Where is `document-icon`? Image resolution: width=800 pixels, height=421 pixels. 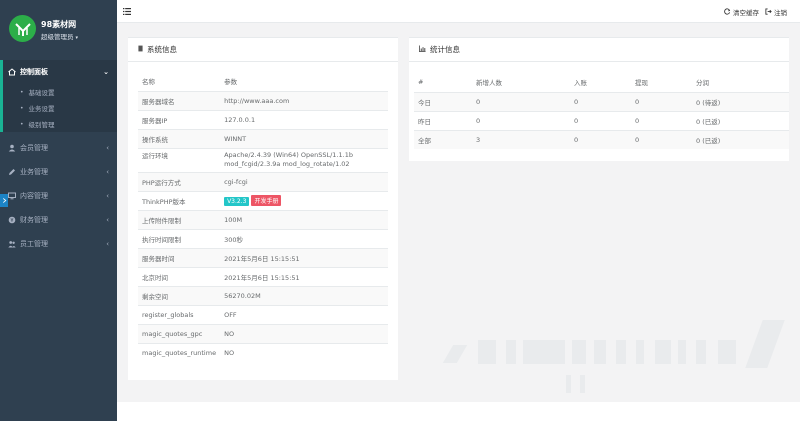 document-icon is located at coordinates (140, 49).